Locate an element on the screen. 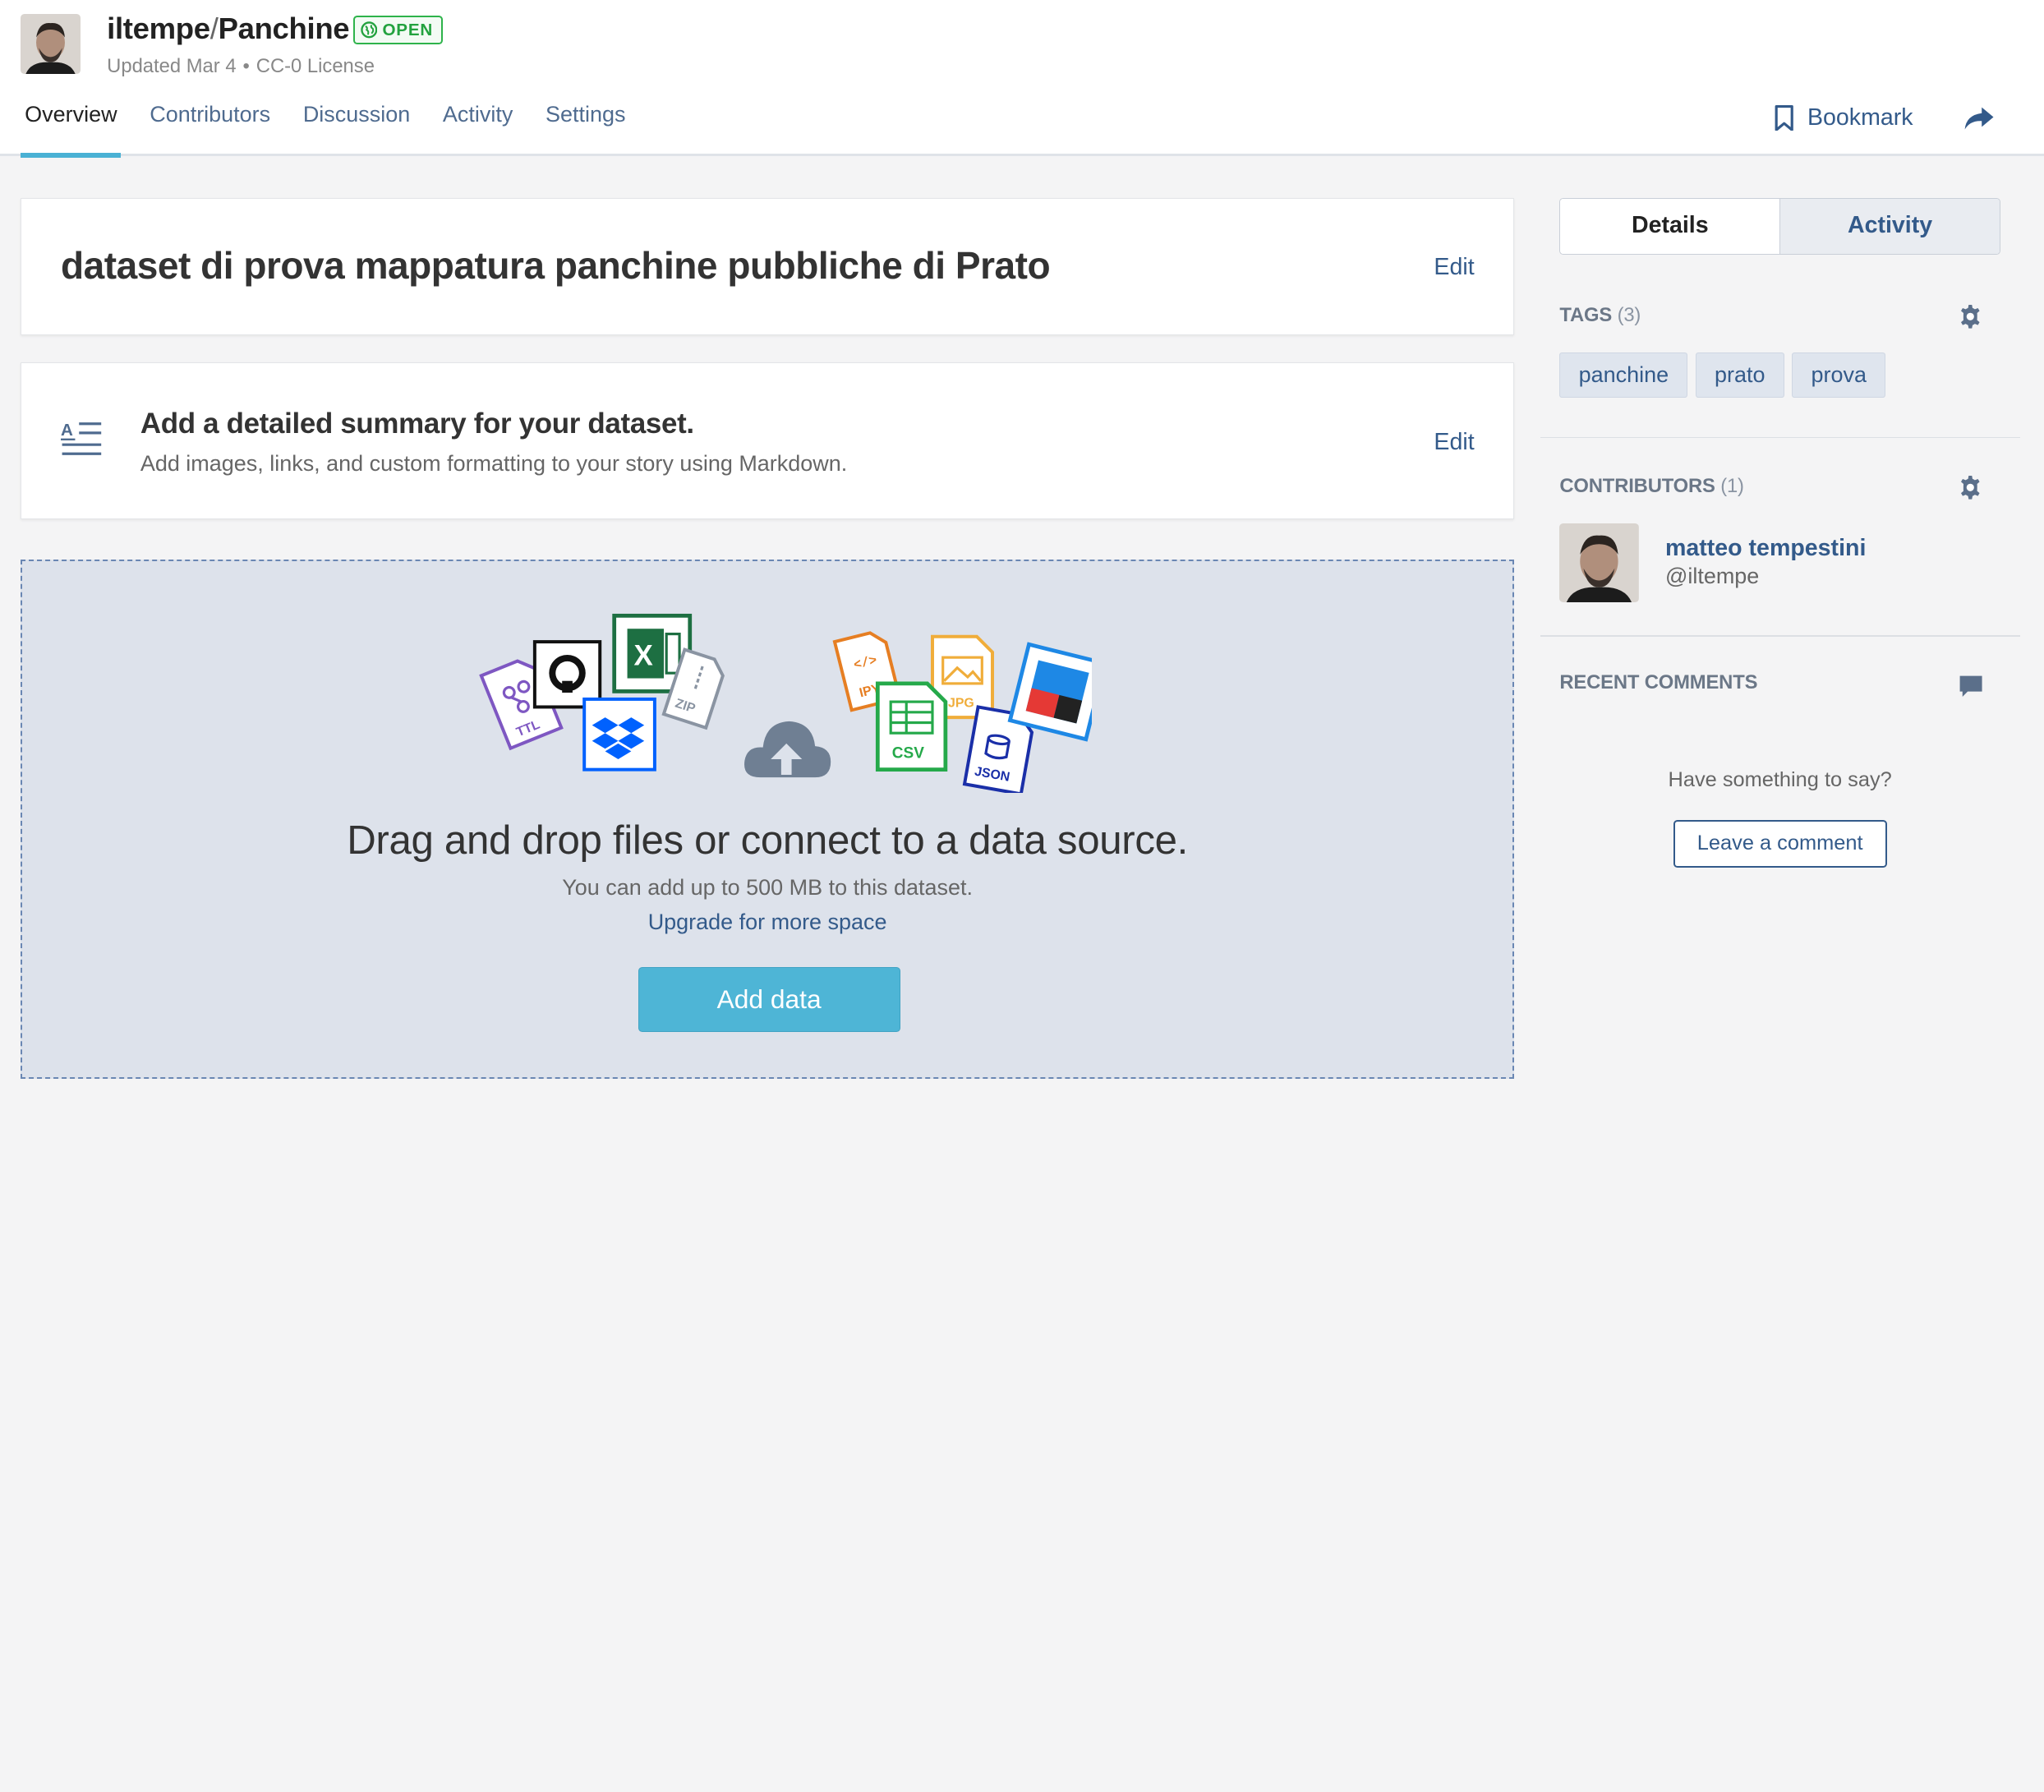 This screenshot has width=2044, height=1792. tab-overview: Overview is located at coordinates (71, 122).